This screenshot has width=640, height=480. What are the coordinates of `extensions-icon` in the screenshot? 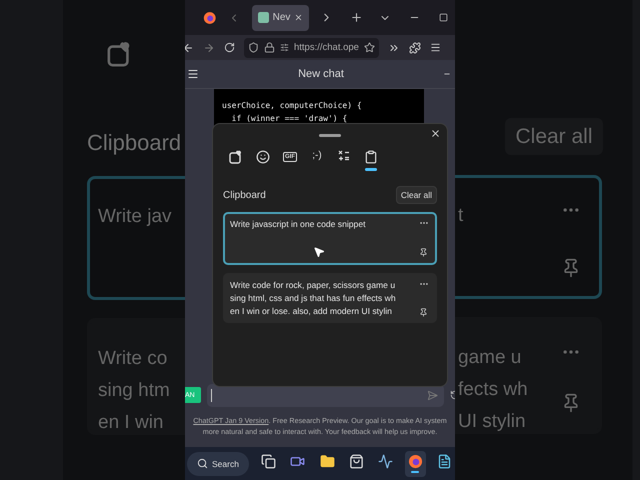 It's located at (414, 48).